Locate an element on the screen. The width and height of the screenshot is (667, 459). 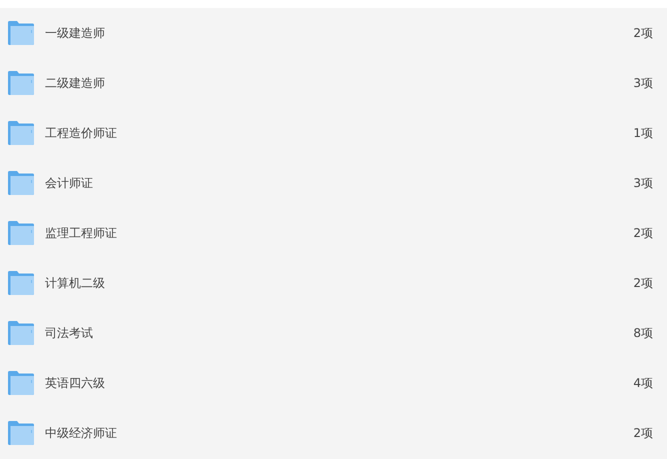
item-count: 4项 is located at coordinates (643, 383).